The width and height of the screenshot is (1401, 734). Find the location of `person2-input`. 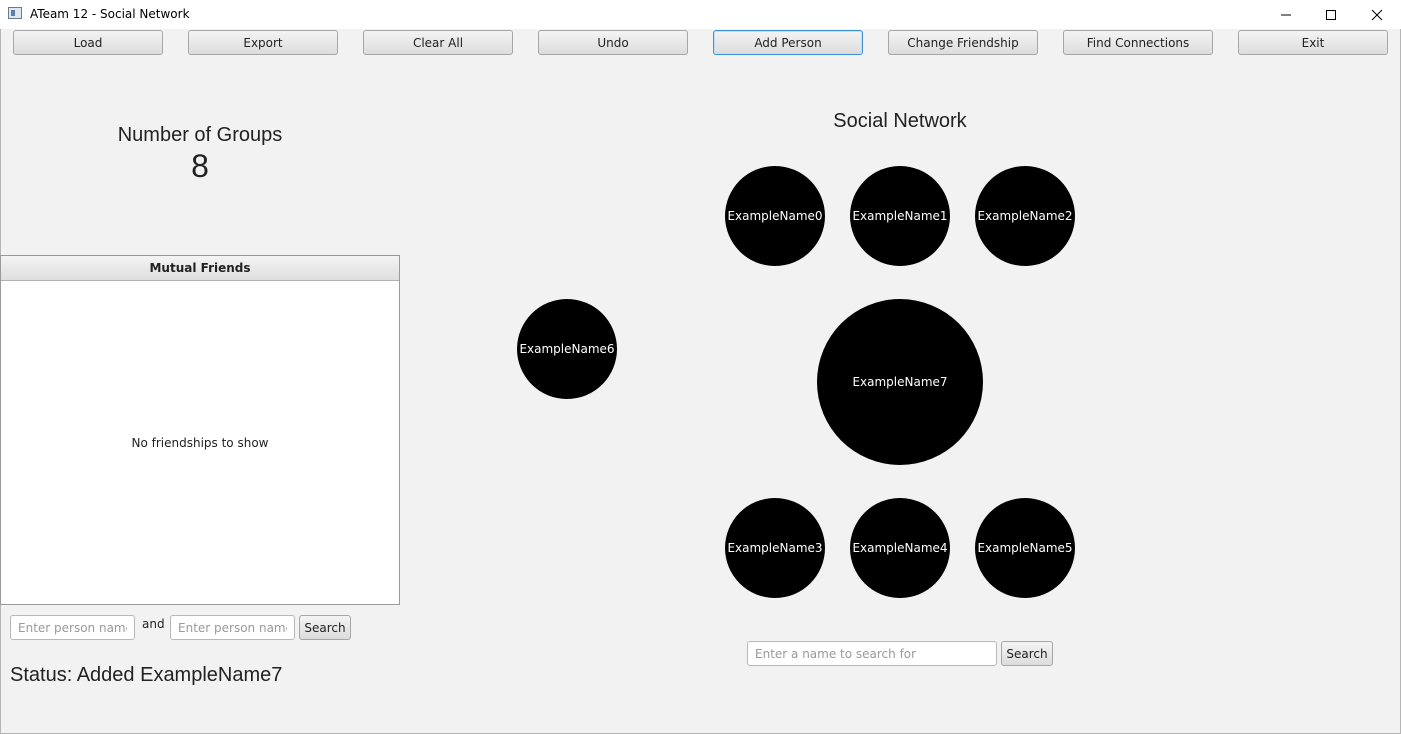

person2-input is located at coordinates (232, 627).